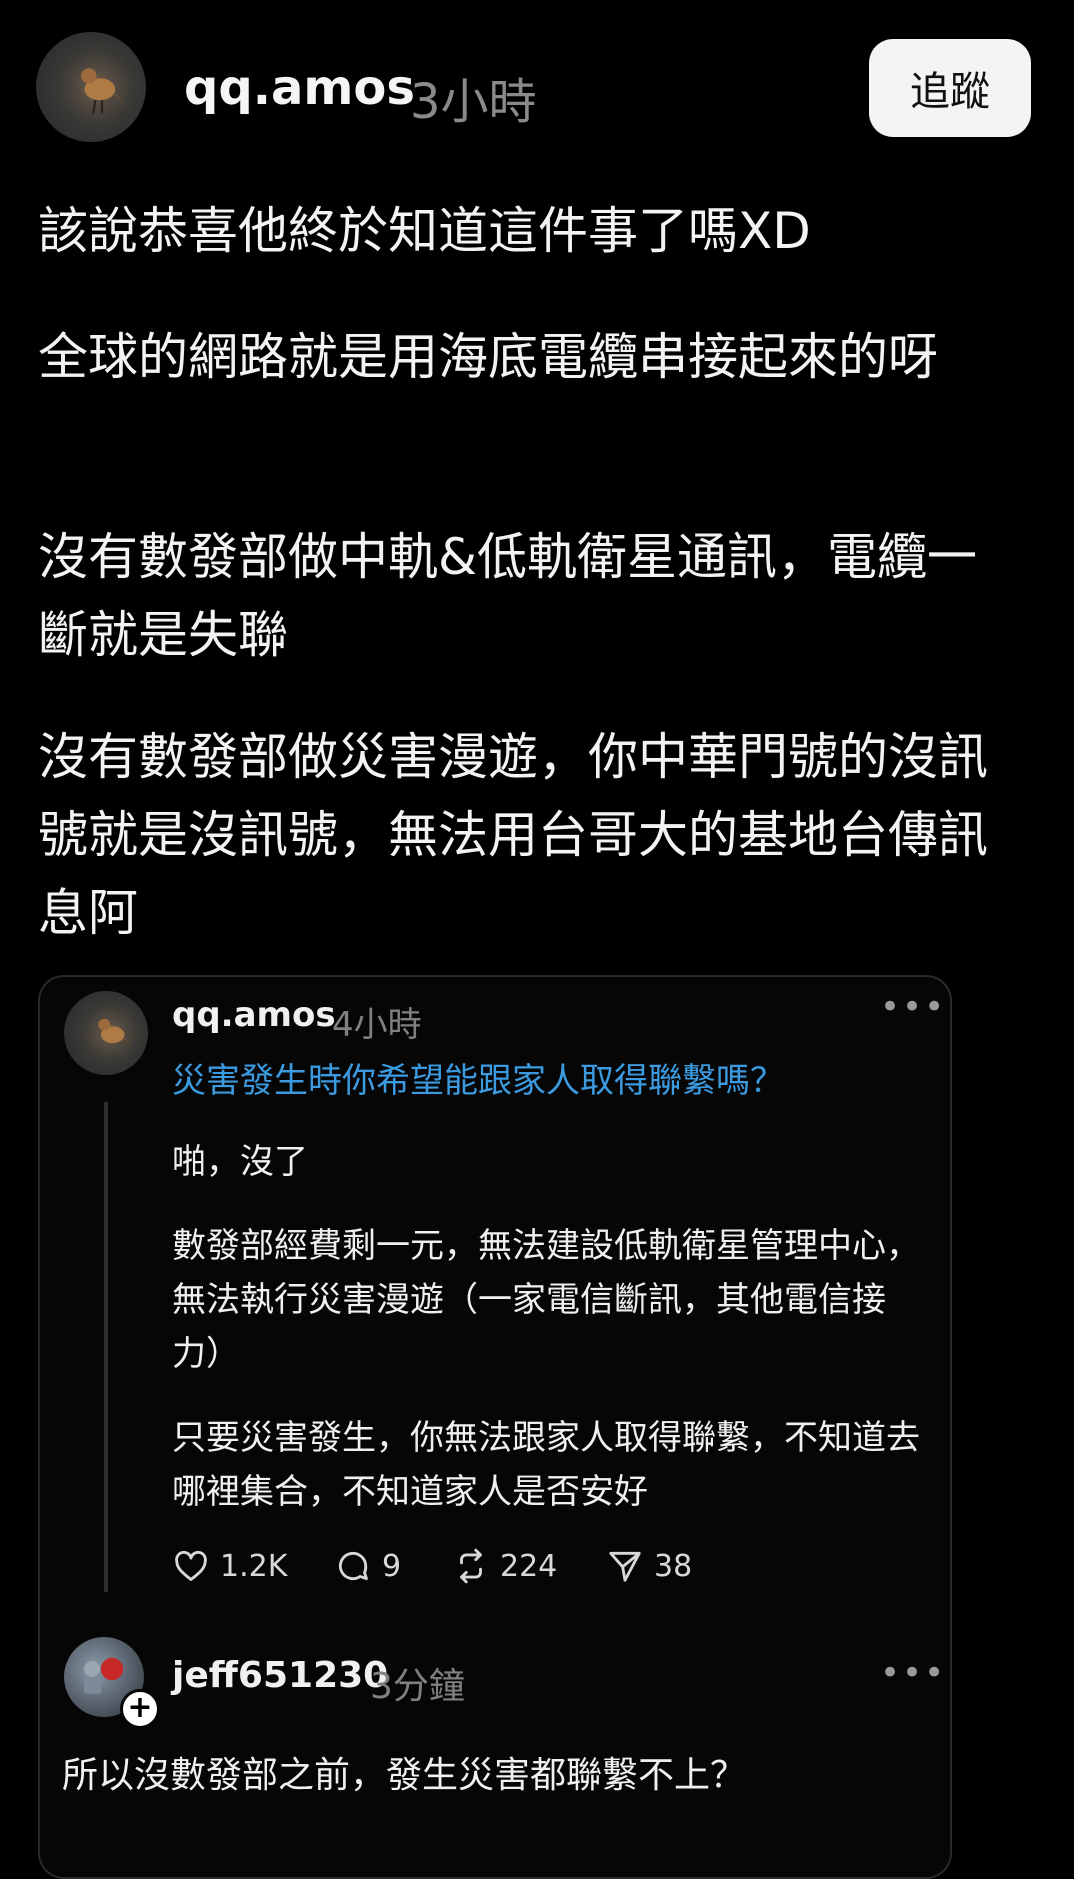 This screenshot has width=1074, height=1879. Describe the element at coordinates (625, 1566) in the screenshot. I see `send-icon` at that location.